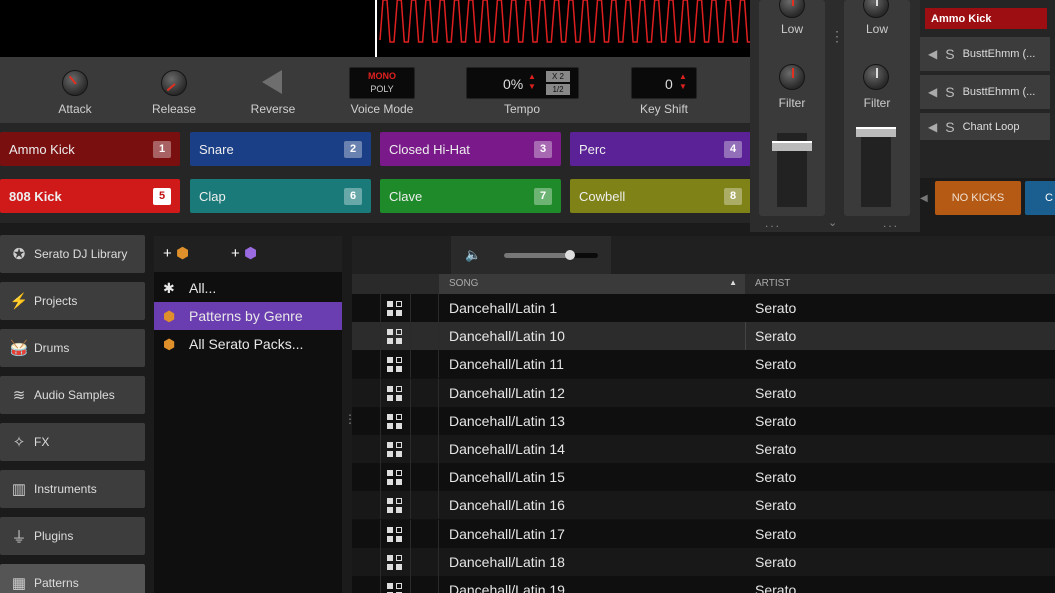 This screenshot has height=593, width=1055. What do you see at coordinates (986, 18) in the screenshot?
I see `layer-title: Ammo Kick` at bounding box center [986, 18].